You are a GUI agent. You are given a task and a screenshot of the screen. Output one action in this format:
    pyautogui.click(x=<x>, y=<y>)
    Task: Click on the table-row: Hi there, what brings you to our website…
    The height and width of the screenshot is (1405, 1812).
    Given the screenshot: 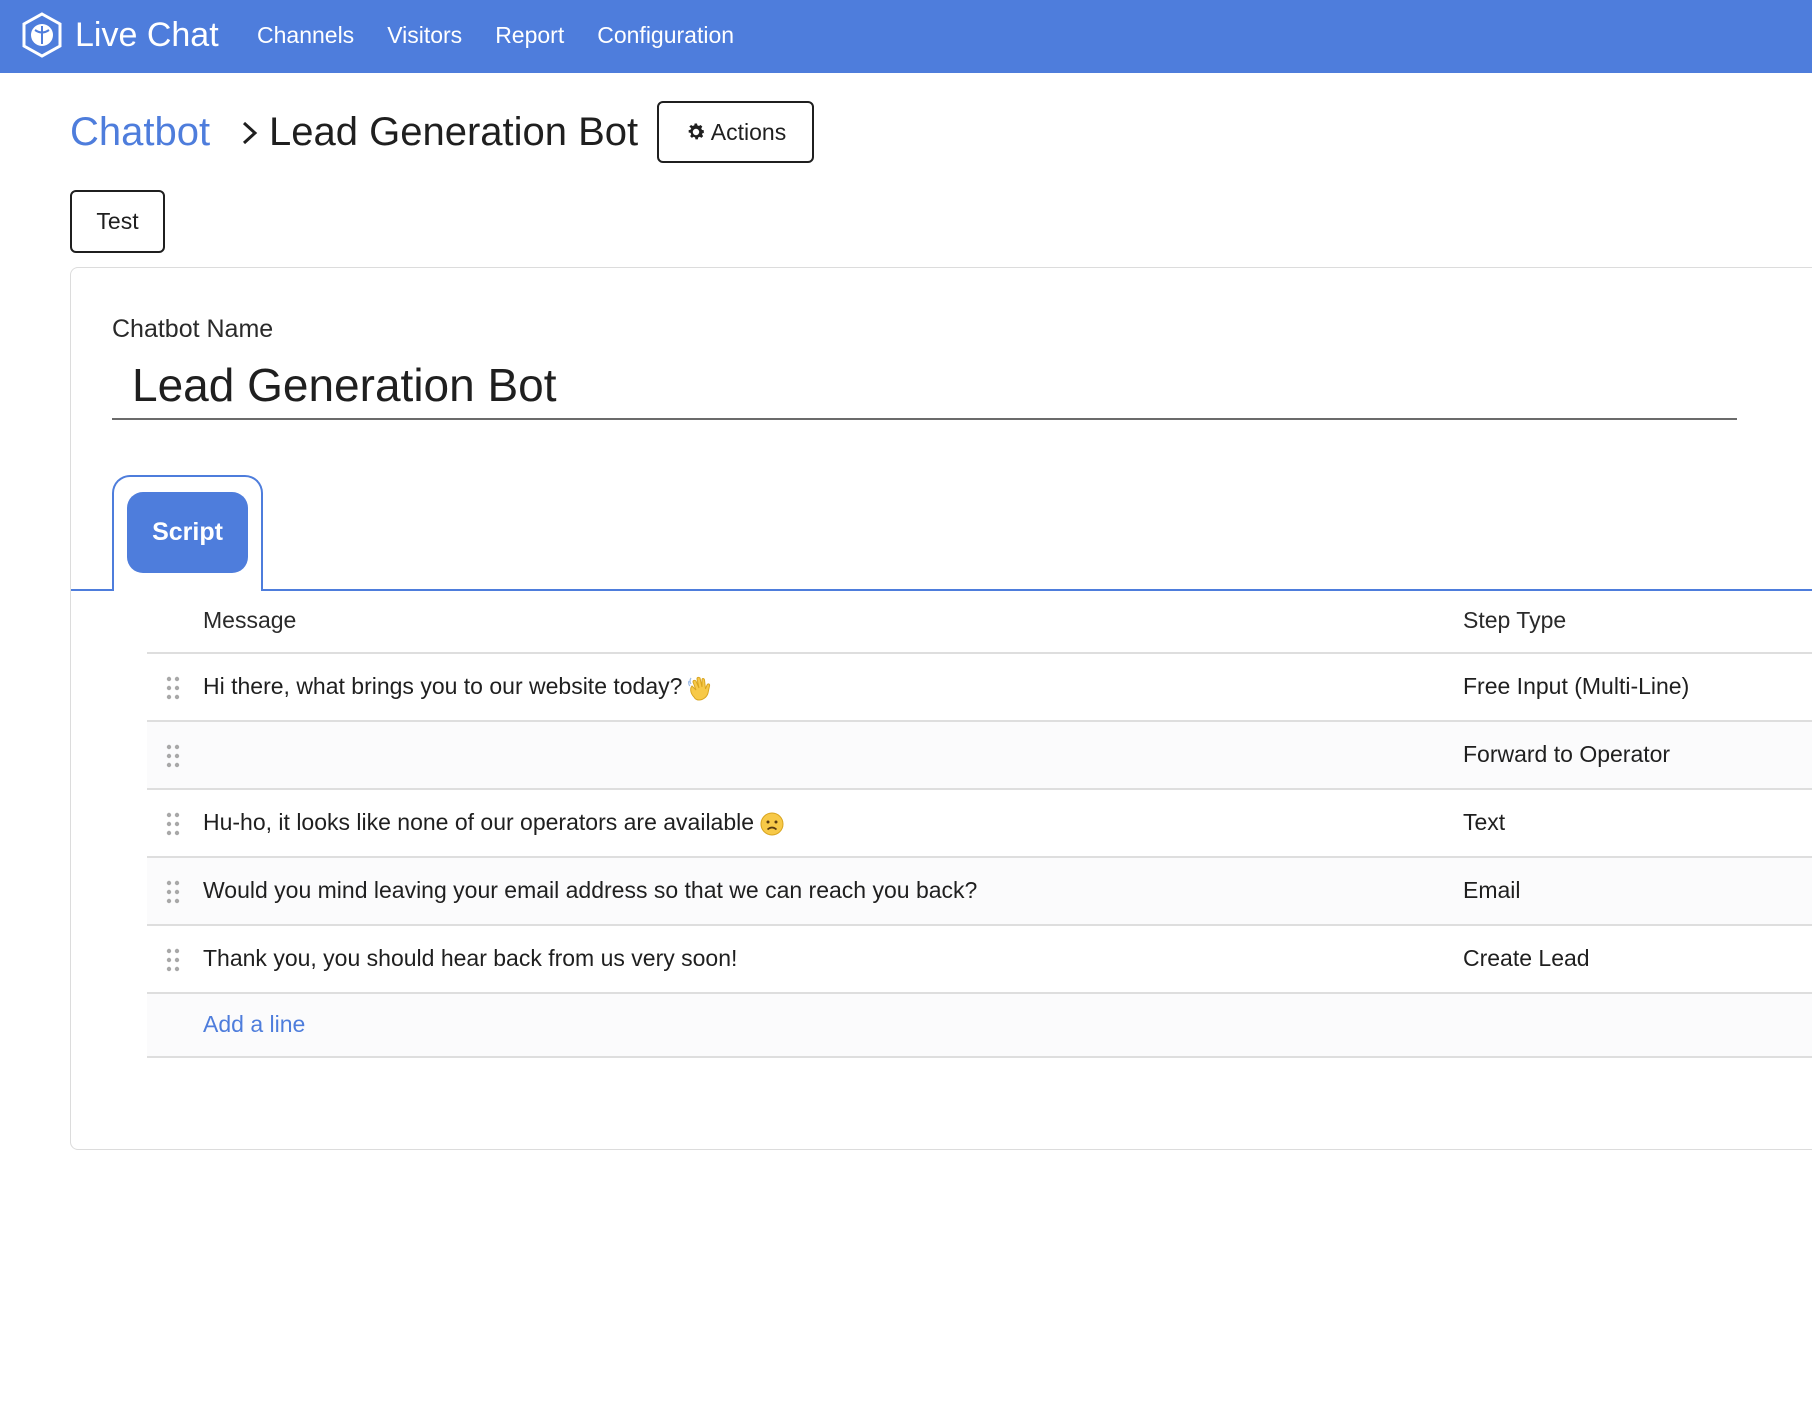 What is the action you would take?
    pyautogui.click(x=979, y=688)
    